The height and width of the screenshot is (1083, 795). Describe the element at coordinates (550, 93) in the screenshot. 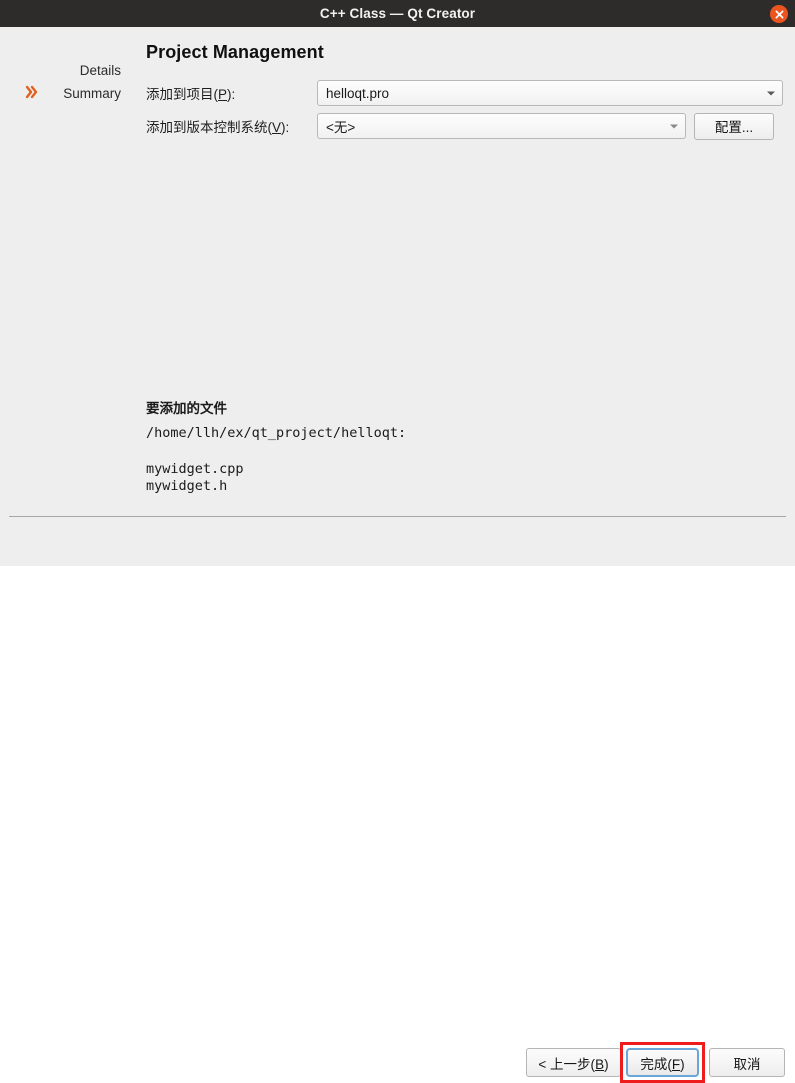

I see `add-to-project-combobox: helloqt.pro` at that location.